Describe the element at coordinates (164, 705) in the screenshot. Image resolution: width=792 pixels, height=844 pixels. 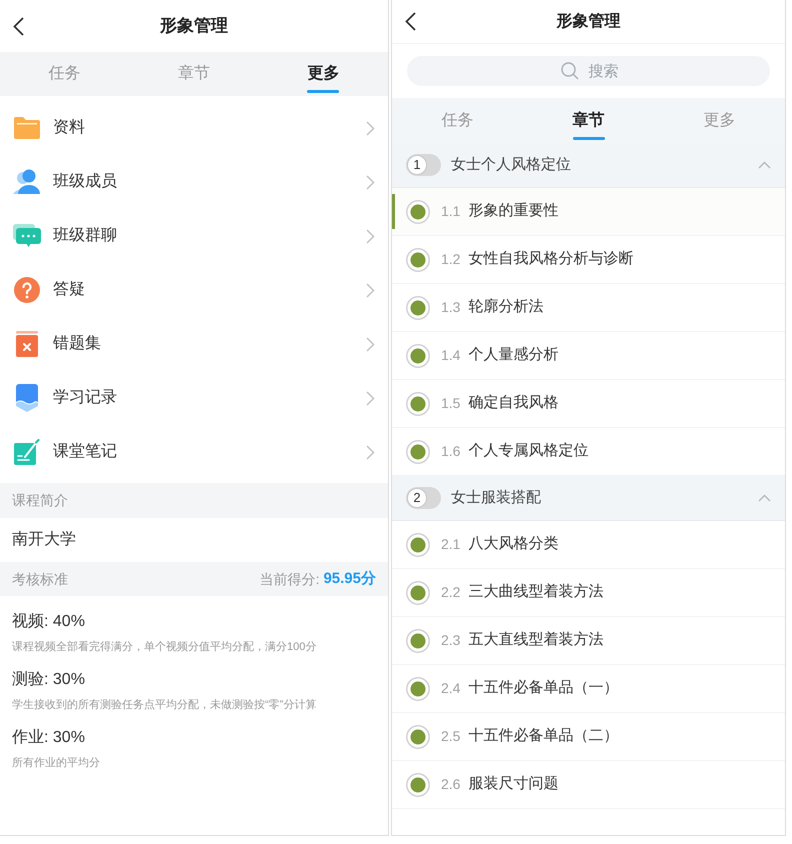
I see `criterion-description: 学生接收到的所有测验任务点平均分配，未做测验按“零”分计算` at that location.